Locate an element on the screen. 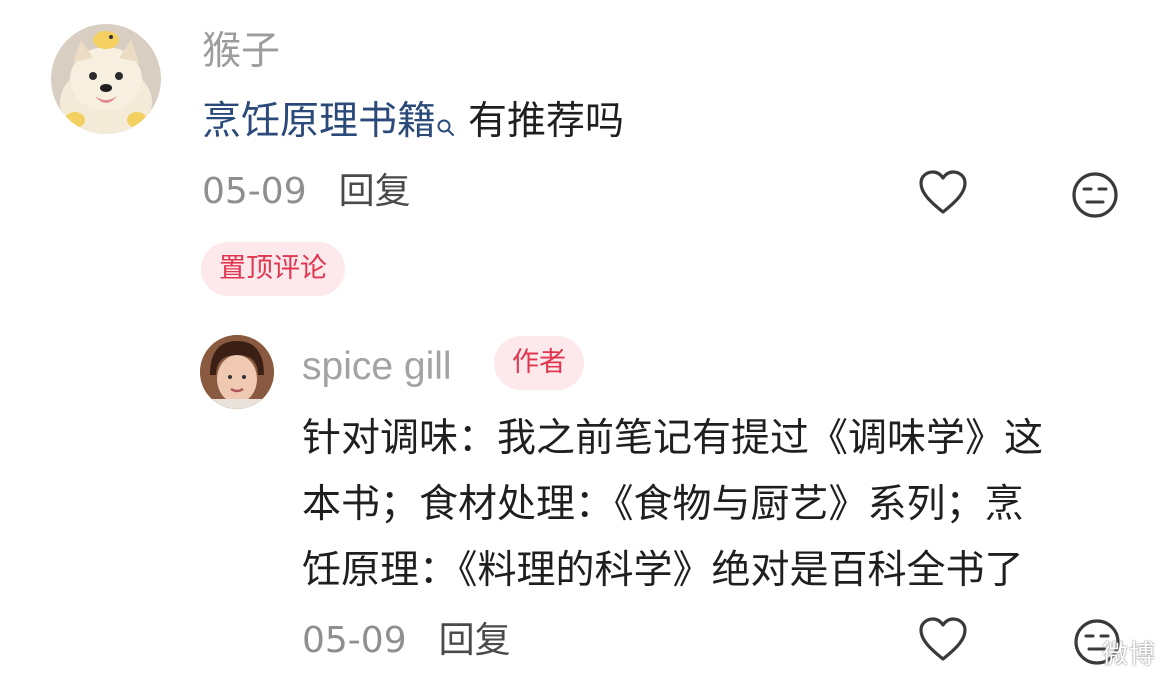 The height and width of the screenshot is (681, 1170). search-icon is located at coordinates (446, 126).